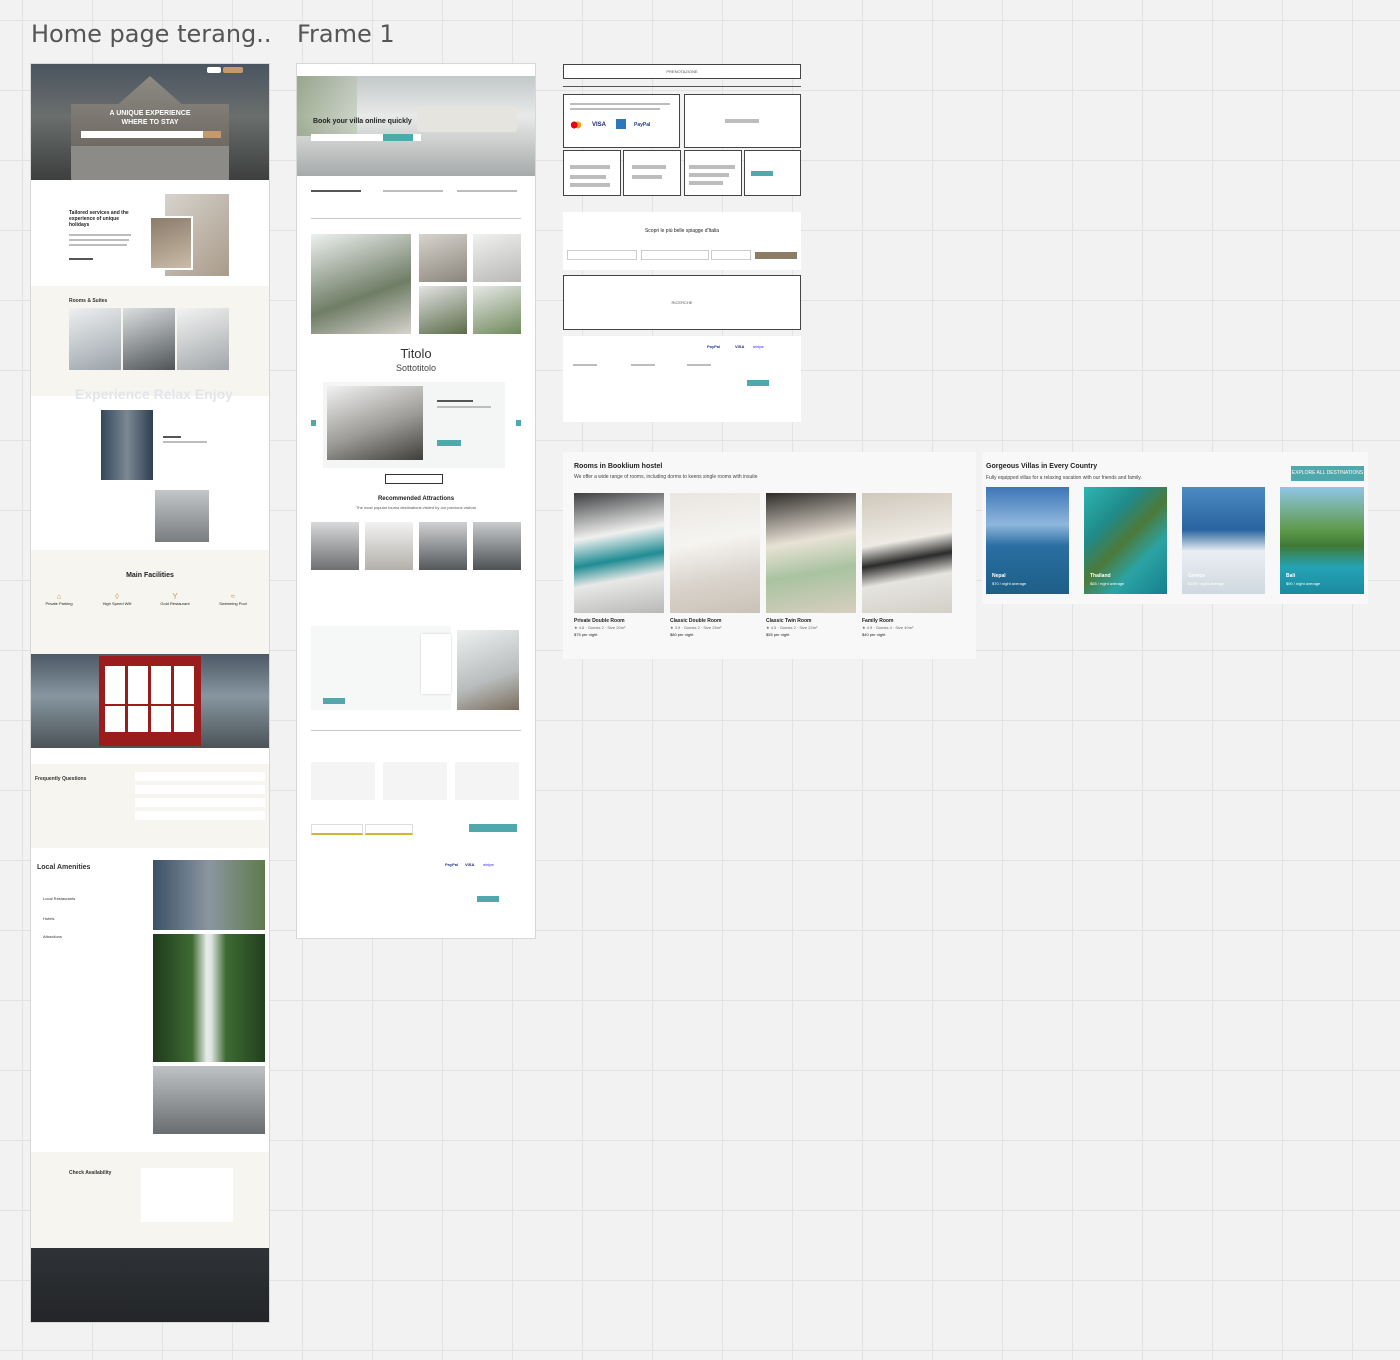 The image size is (1400, 1360). What do you see at coordinates (117, 596) in the screenshot?
I see `wifi-icon: ◊` at bounding box center [117, 596].